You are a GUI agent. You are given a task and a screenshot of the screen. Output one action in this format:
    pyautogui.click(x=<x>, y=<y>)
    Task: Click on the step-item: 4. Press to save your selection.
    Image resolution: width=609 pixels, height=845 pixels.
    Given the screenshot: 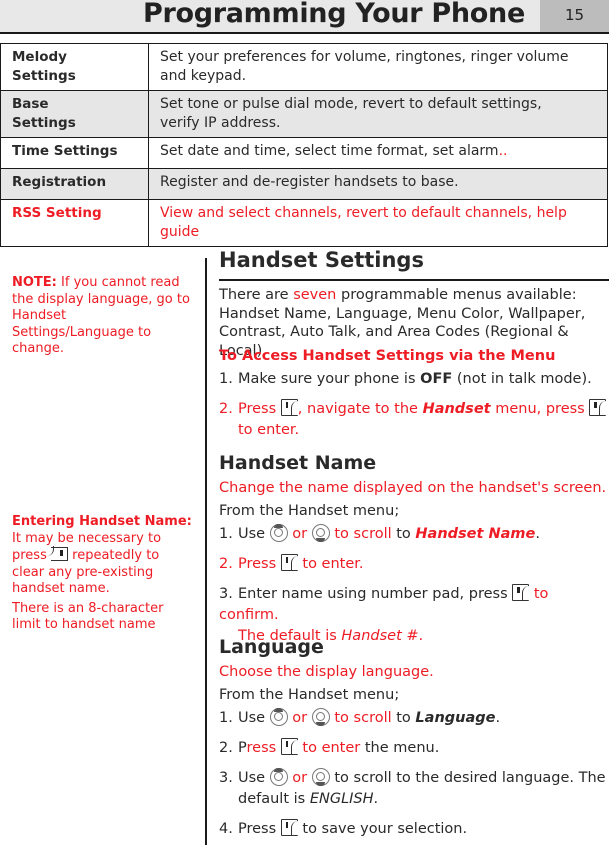 What is the action you would take?
    pyautogui.click(x=343, y=828)
    